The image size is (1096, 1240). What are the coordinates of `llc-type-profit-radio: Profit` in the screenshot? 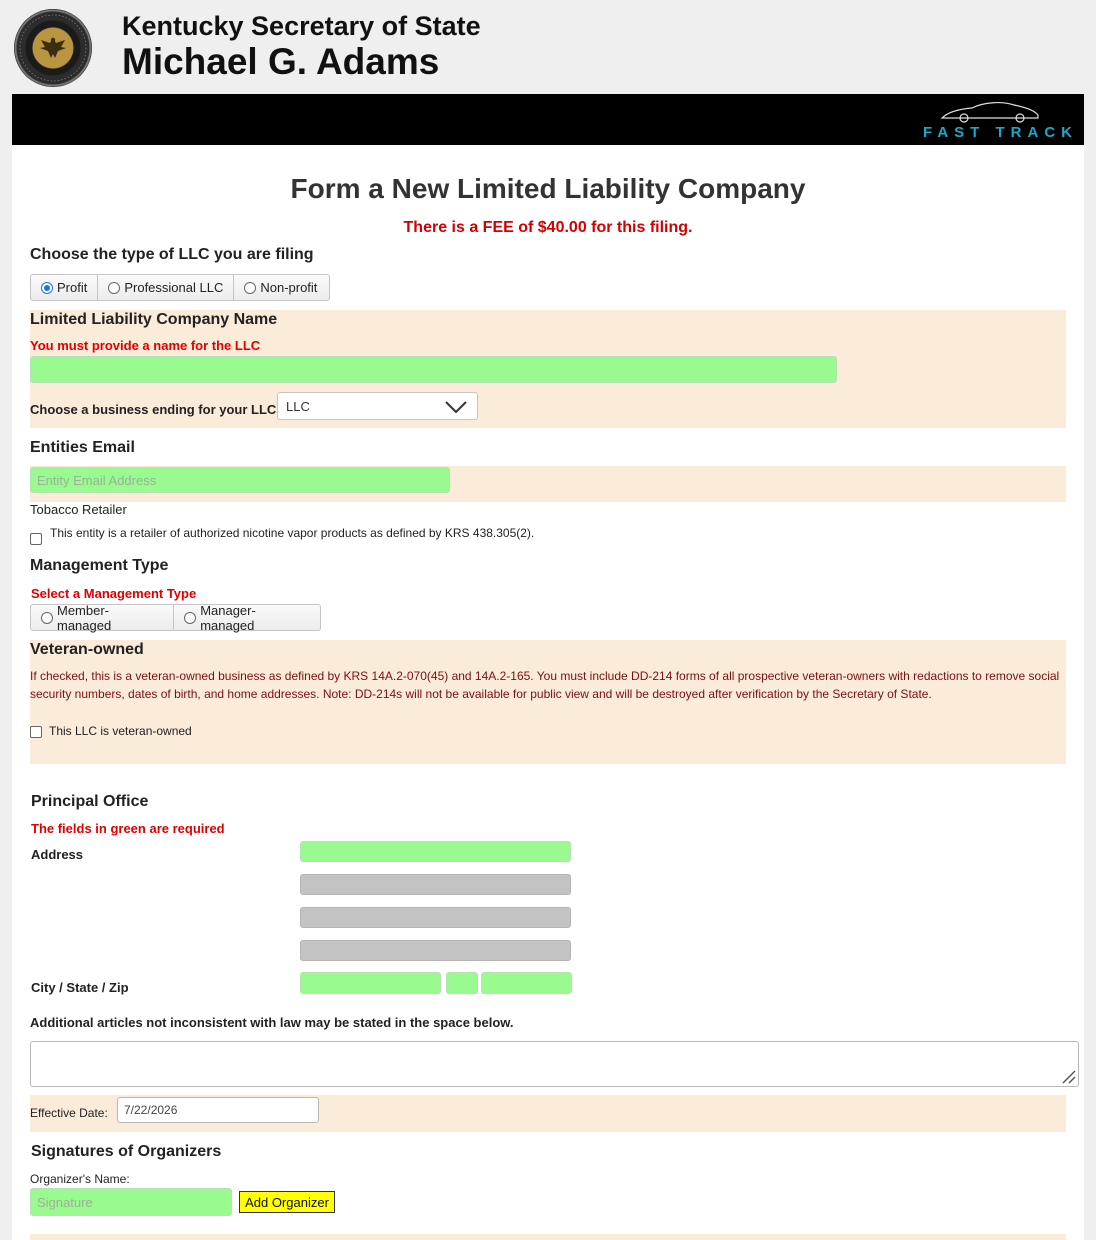 It's located at (65, 287).